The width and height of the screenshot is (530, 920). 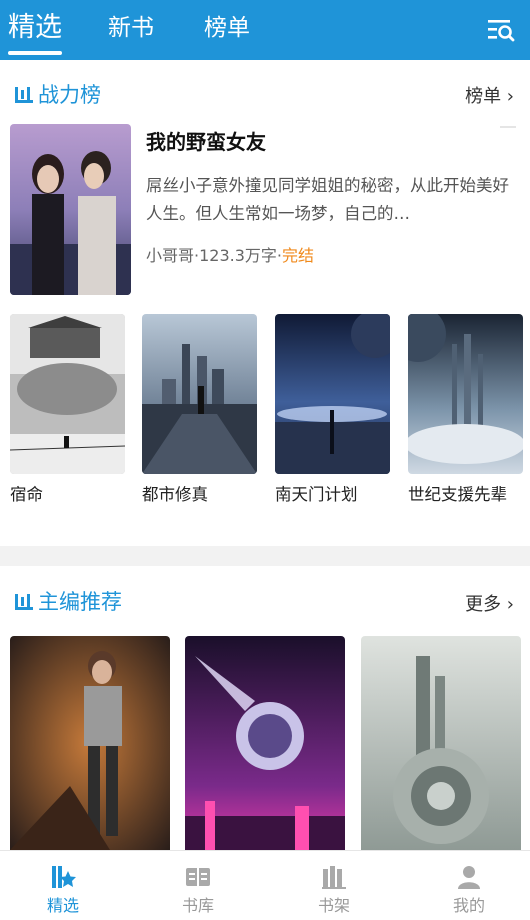 I want to click on tab-featured: 精选, so click(x=35, y=28).